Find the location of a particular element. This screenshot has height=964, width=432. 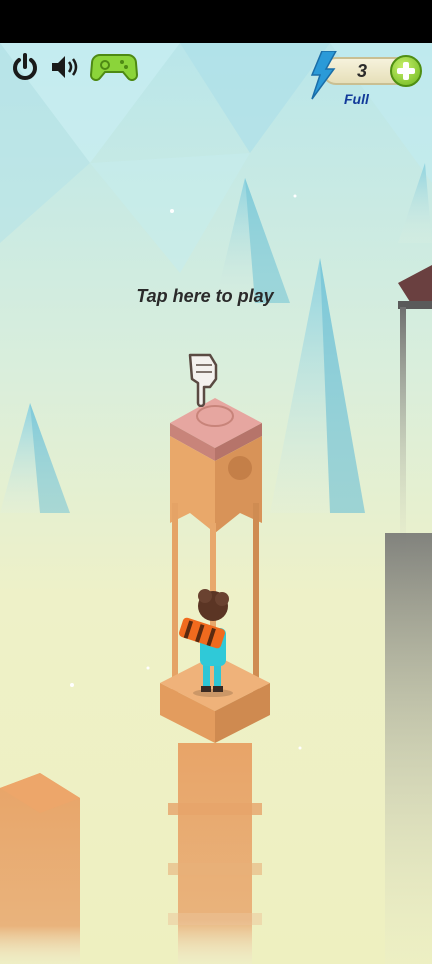

sound-button is located at coordinates (66, 67).